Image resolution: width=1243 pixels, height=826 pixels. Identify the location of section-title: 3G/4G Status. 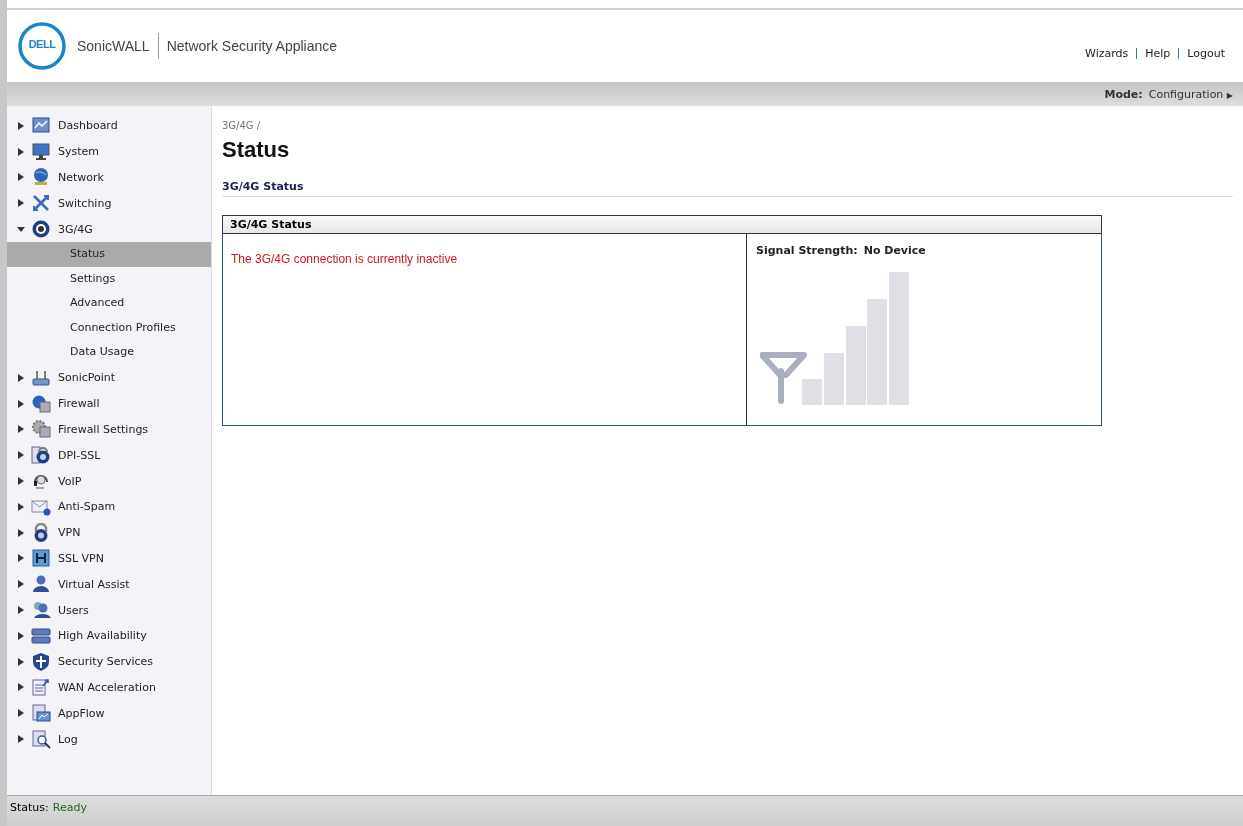
(727, 188).